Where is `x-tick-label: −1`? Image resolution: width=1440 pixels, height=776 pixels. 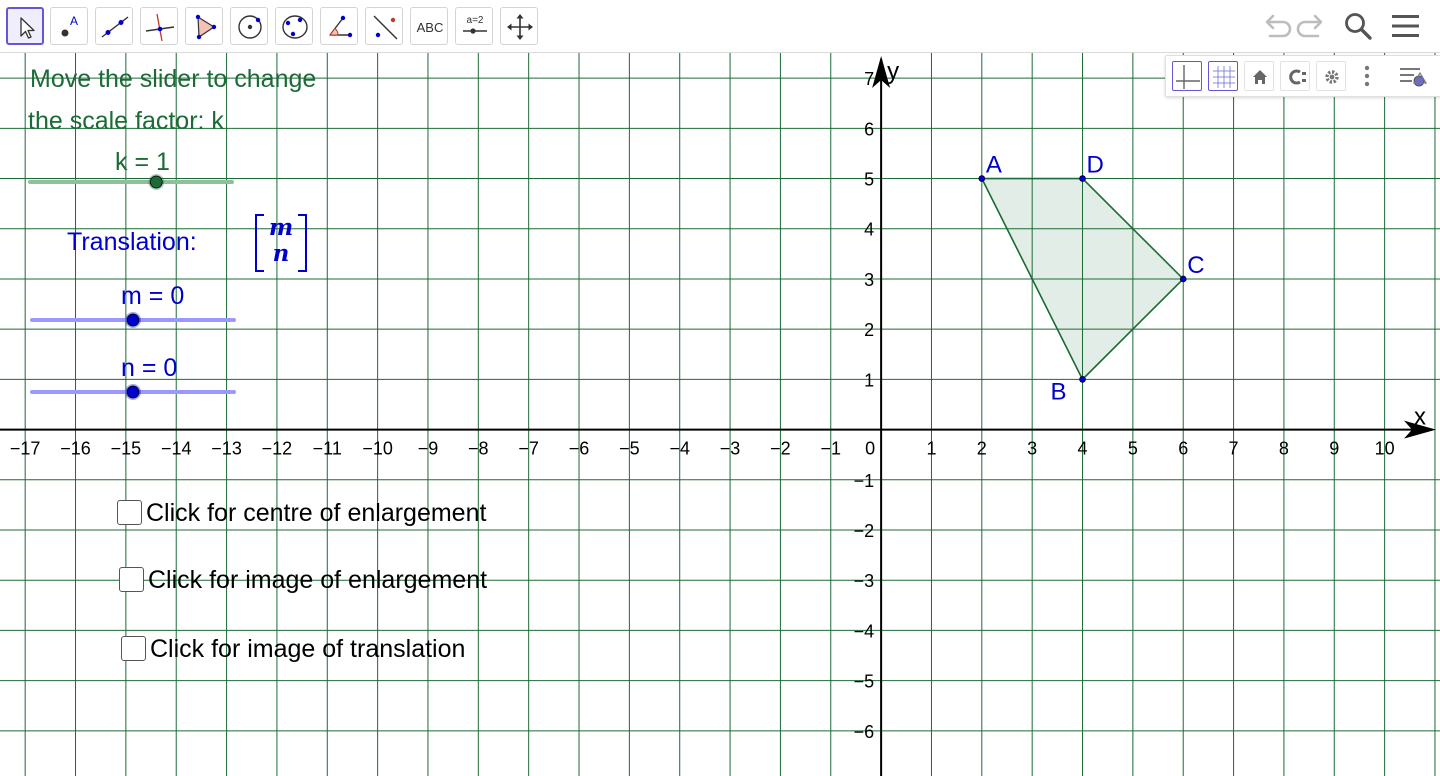
x-tick-label: −1 is located at coordinates (831, 449).